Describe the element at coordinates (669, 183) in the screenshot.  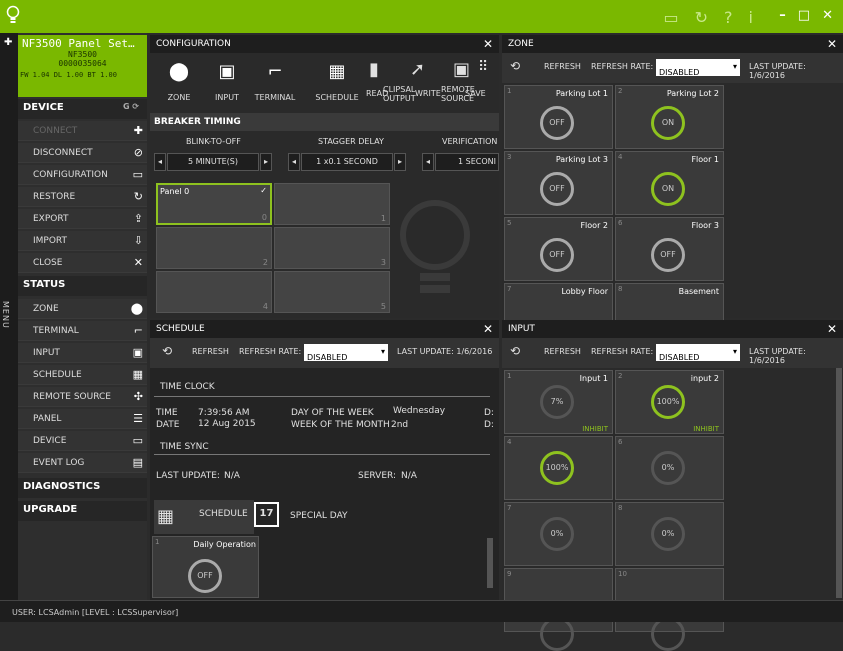
I see `zone-tile: 4 Floor 1 ON` at that location.